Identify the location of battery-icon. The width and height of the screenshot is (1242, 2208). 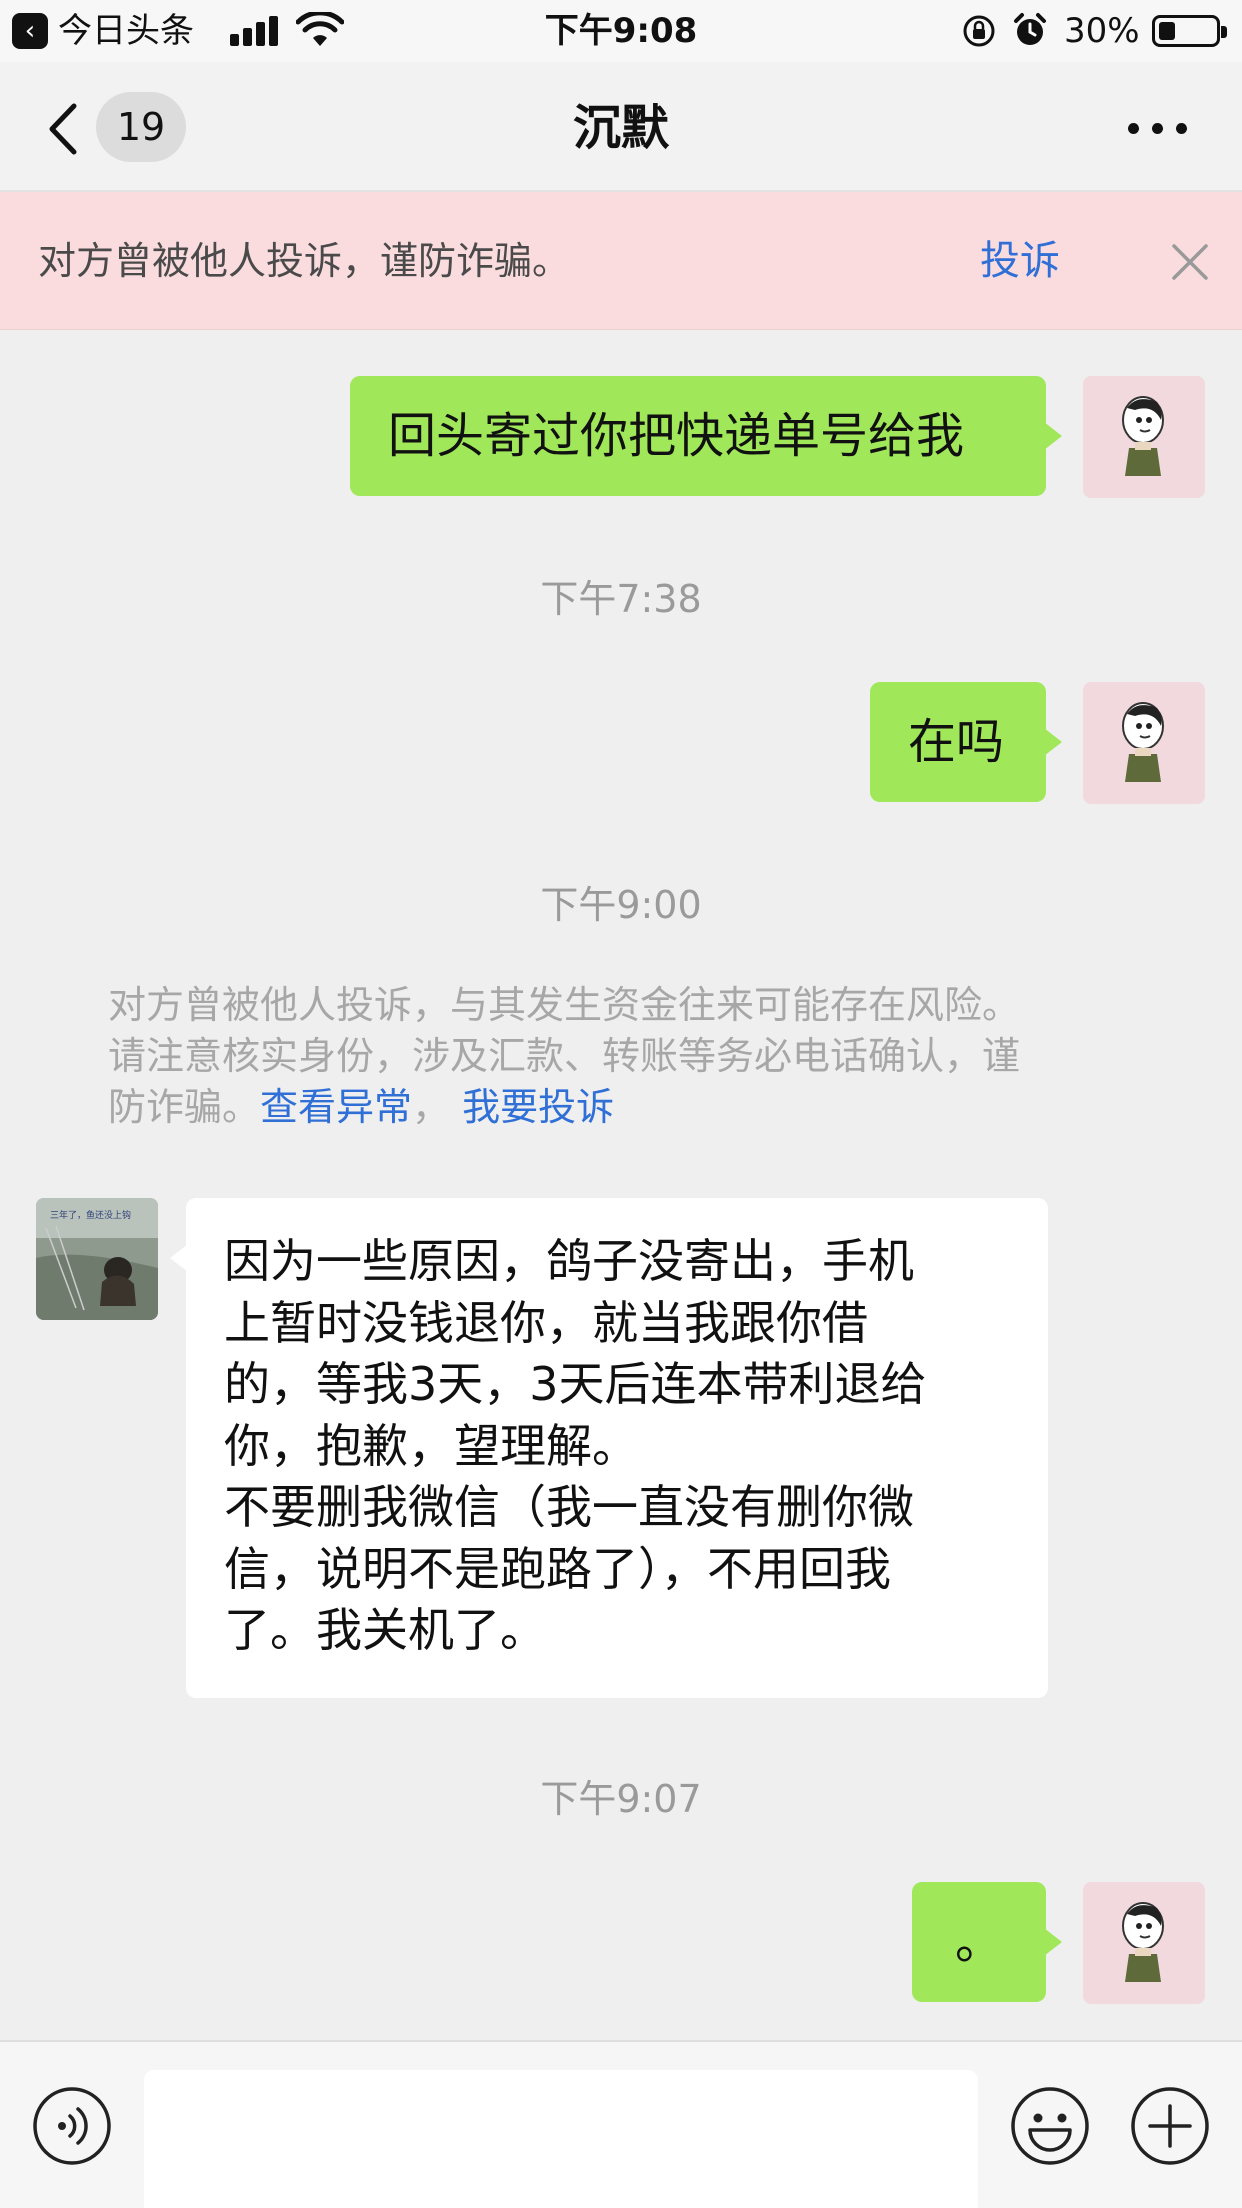
(1189, 31).